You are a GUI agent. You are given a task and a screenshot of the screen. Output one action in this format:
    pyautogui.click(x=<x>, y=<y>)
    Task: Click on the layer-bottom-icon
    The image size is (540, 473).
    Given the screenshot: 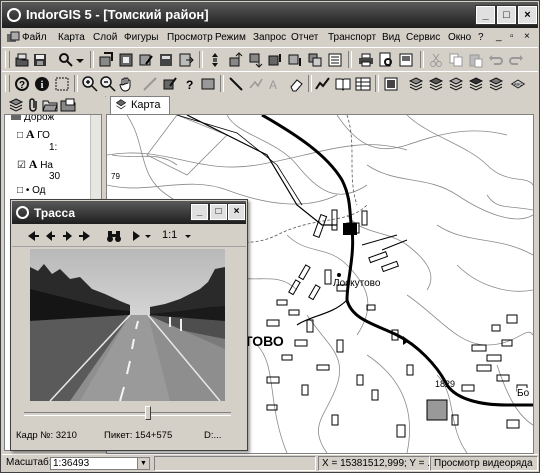 What is the action you would take?
    pyautogui.click(x=295, y=60)
    